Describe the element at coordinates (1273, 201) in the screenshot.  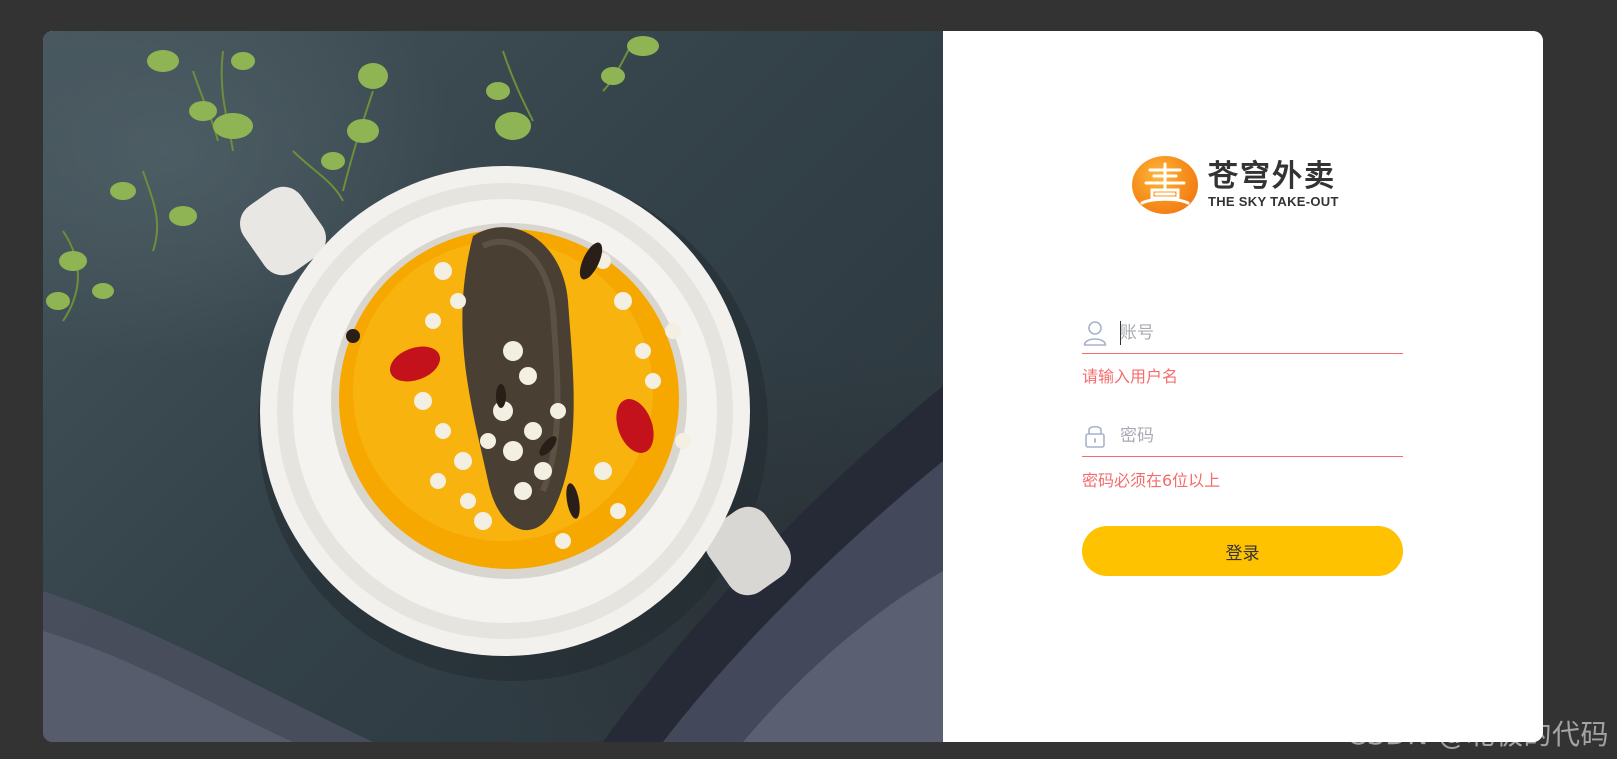
I see `brand-name-en: THE SKY TAKE-OUT` at that location.